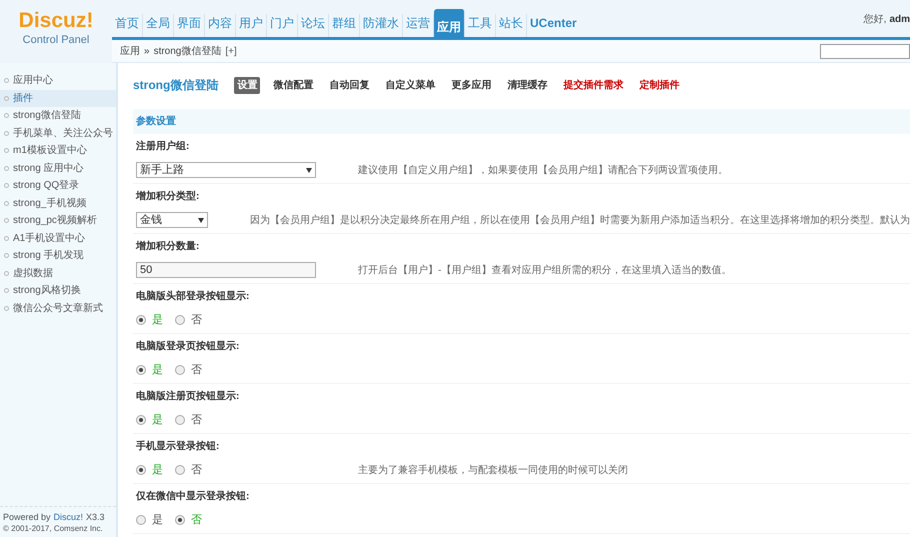 This screenshot has height=537, width=910. Describe the element at coordinates (95, 517) in the screenshot. I see `version-text: X3.3` at that location.